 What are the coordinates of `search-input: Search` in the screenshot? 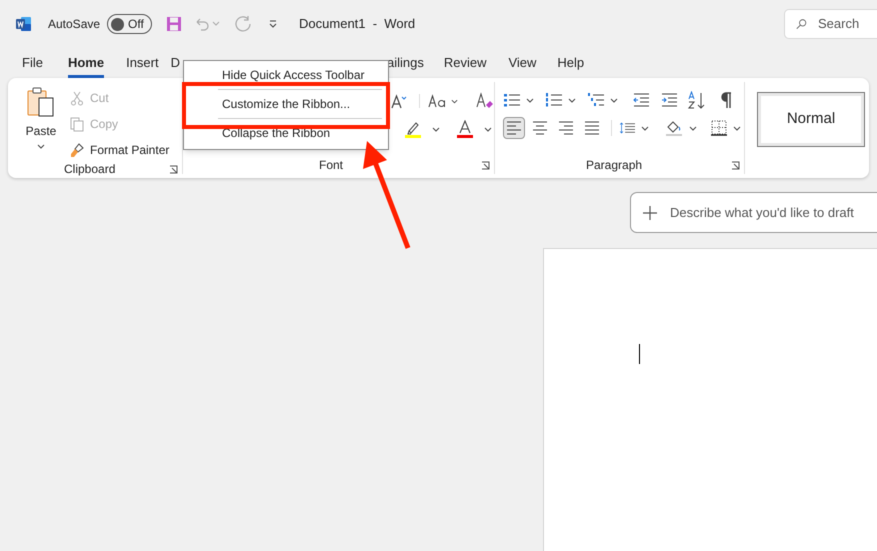 It's located at (842, 24).